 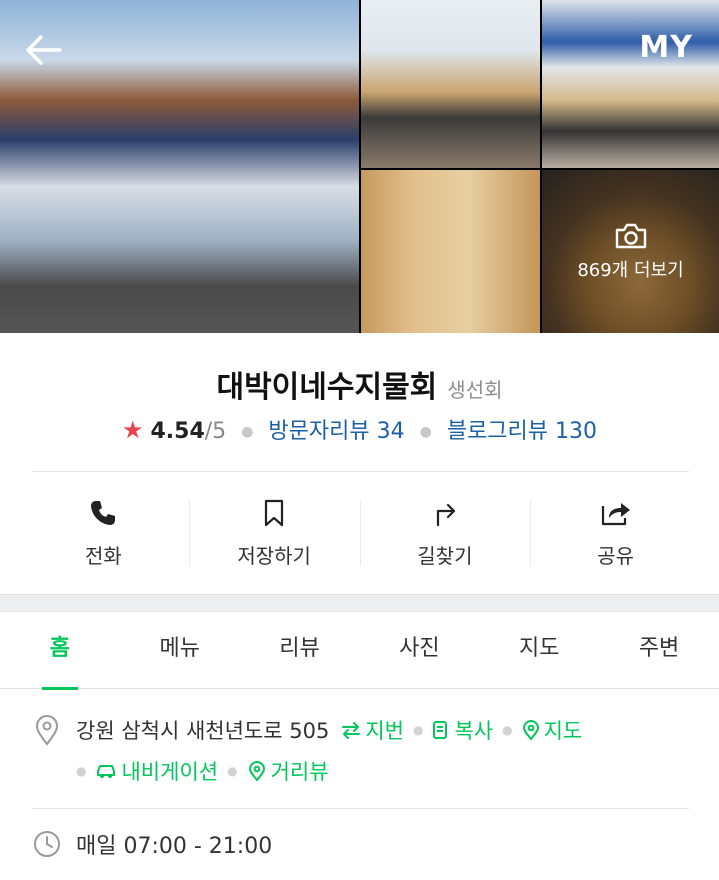 I want to click on directions-icon, so click(x=445, y=514).